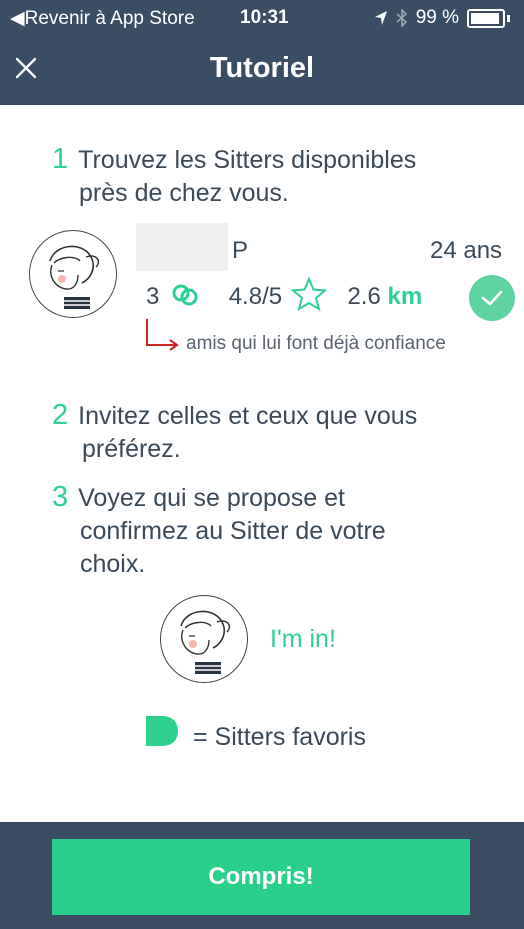 Image resolution: width=524 pixels, height=929 pixels. I want to click on top-bar: ◀Revenir à App Store 10:31 99 % Tutoriel, so click(262, 52).